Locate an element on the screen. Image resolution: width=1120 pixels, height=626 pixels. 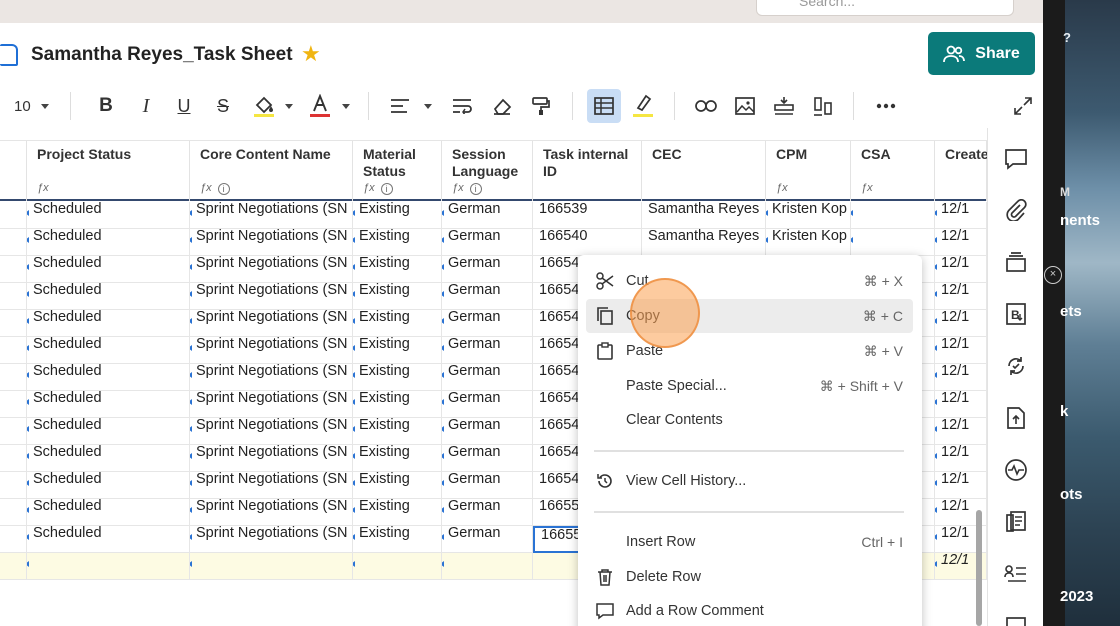
vertical-scrollbar-thumb is located at coordinates (979, 568).